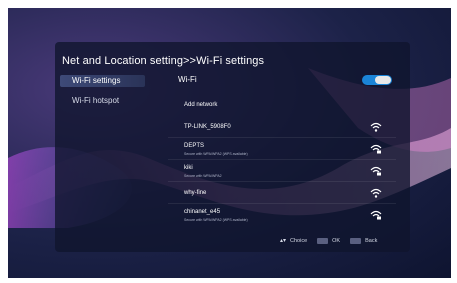 The width and height of the screenshot is (457, 283). Describe the element at coordinates (282, 194) in the screenshot. I see `network-item: why-fine` at that location.